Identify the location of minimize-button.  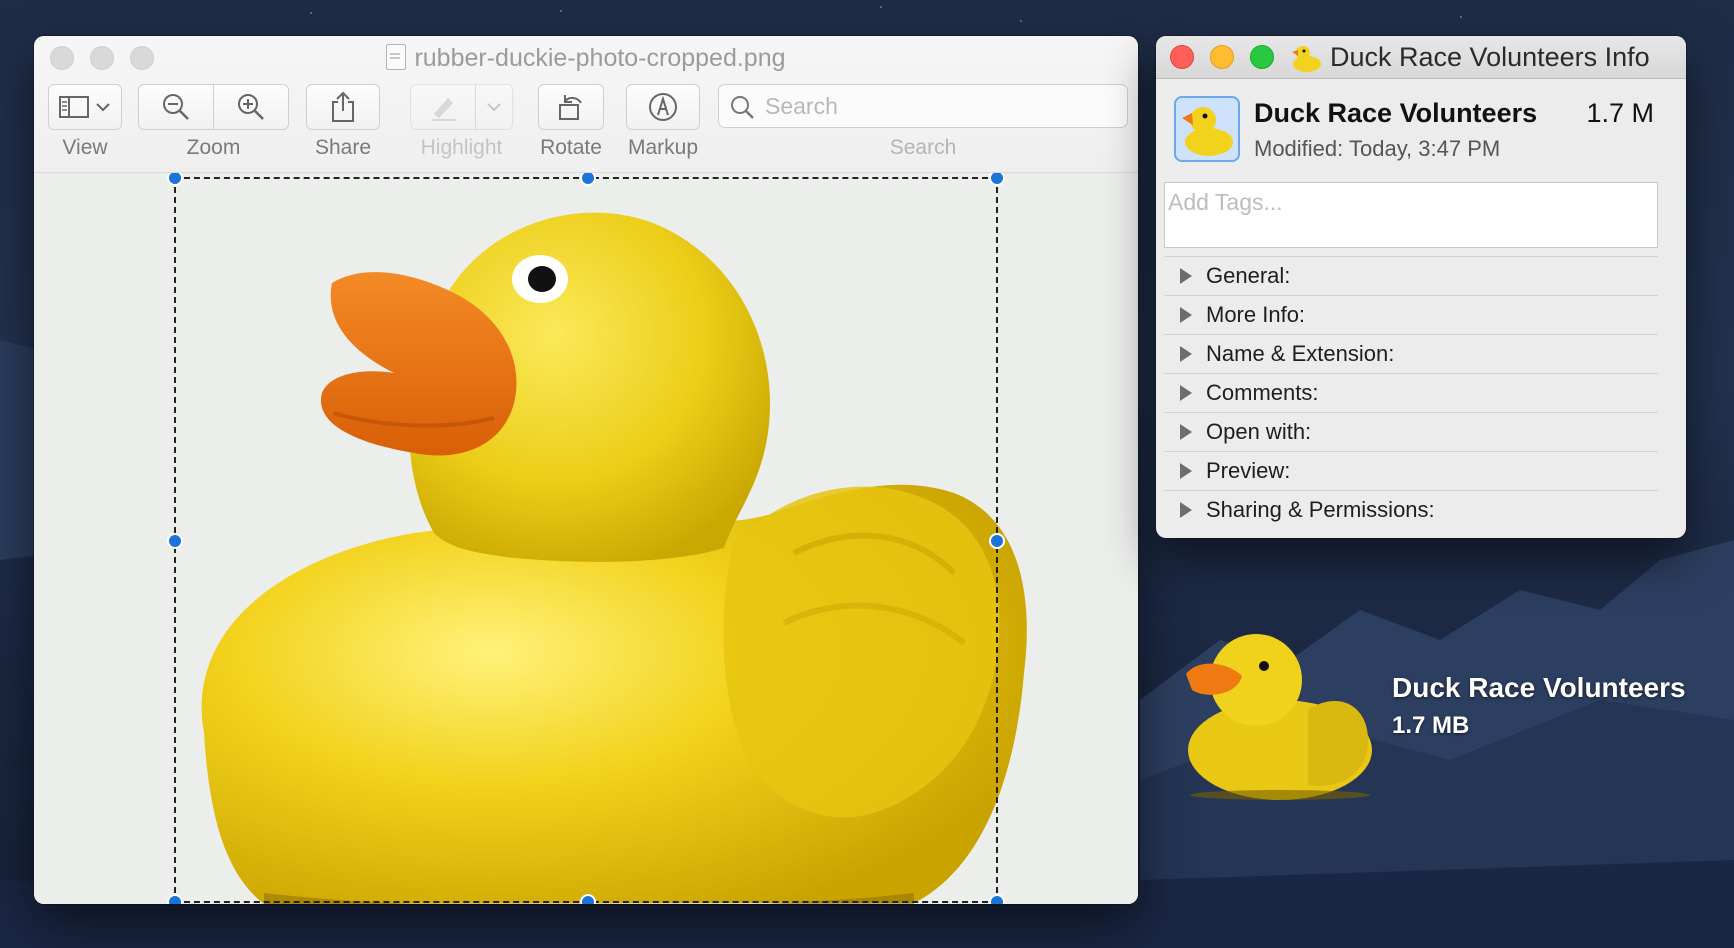
(1222, 57).